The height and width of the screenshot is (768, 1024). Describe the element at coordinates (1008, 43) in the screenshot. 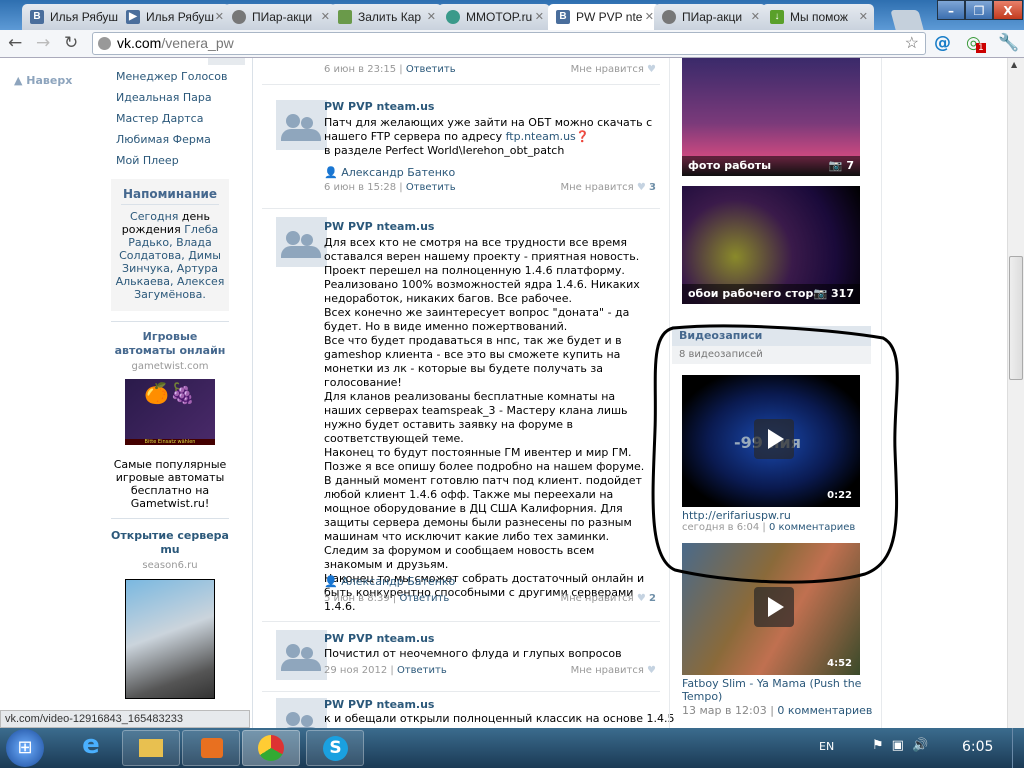

I see `wrench-icon: 🔧` at that location.